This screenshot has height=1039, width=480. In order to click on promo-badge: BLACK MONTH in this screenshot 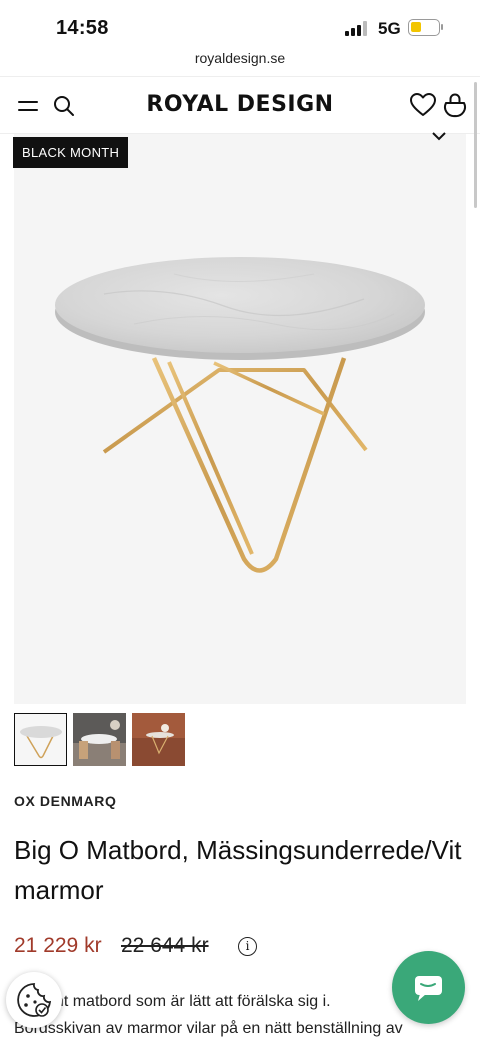, I will do `click(71, 152)`.